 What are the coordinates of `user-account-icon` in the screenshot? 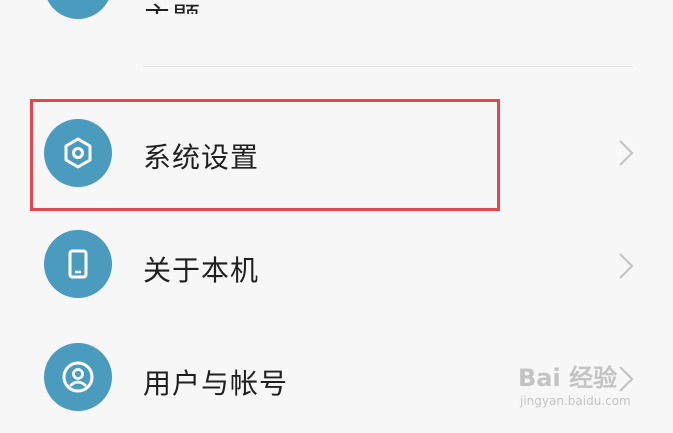 It's located at (78, 377).